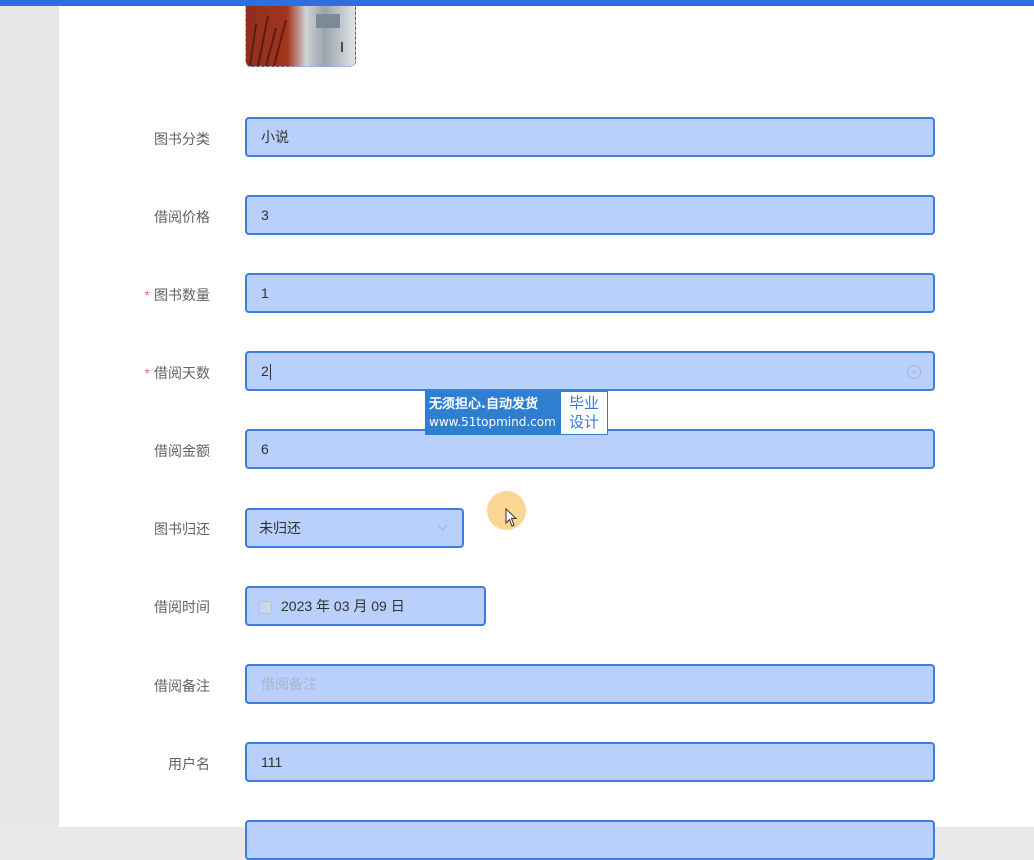  What do you see at coordinates (300, 36) in the screenshot?
I see `book-cover-thumbnail` at bounding box center [300, 36].